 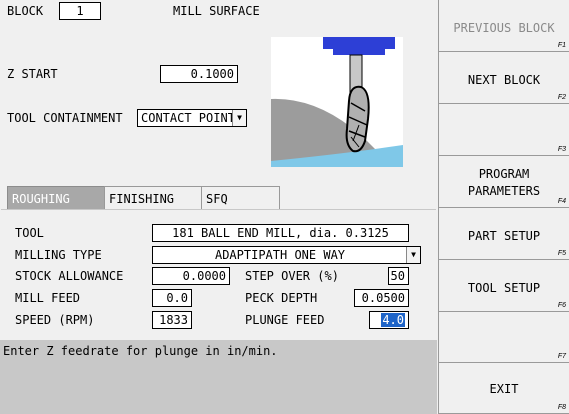 What do you see at coordinates (561, 305) in the screenshot?
I see `fkey-number: F6` at bounding box center [561, 305].